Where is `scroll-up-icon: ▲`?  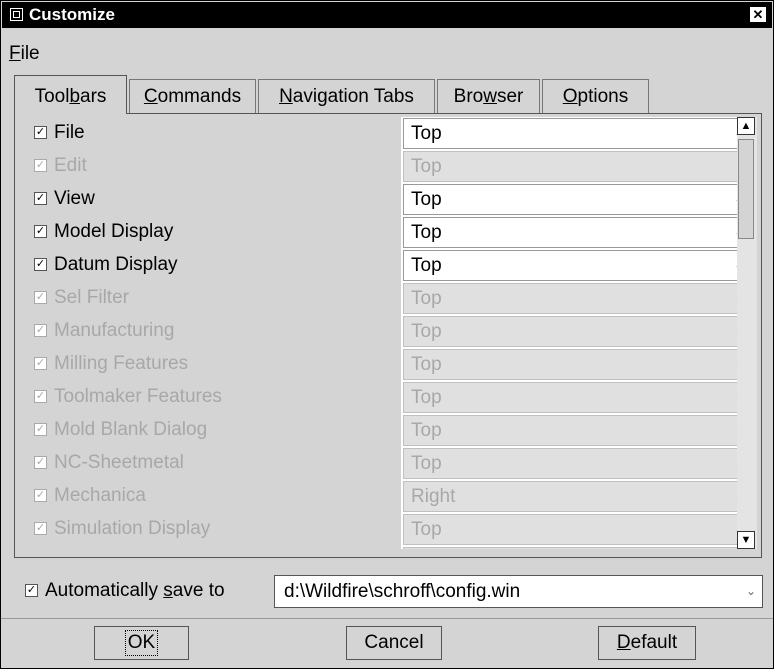
scroll-up-icon: ▲ is located at coordinates (746, 126).